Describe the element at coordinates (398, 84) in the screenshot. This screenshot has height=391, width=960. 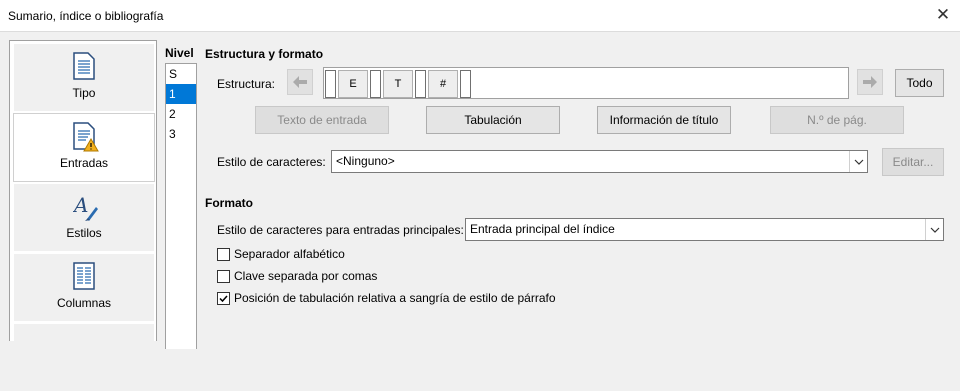
I see `structure-token-tab: T` at that location.